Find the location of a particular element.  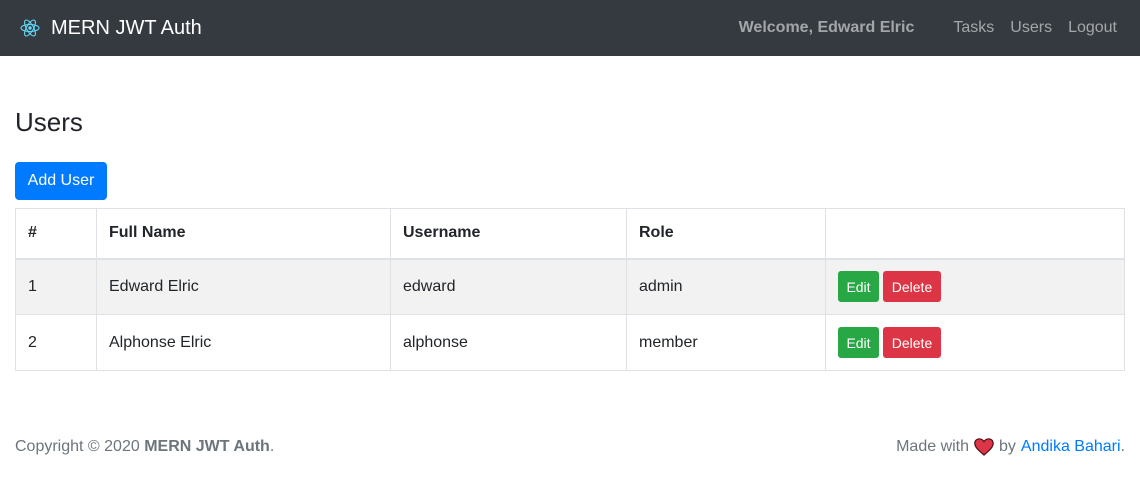

page-title: Users is located at coordinates (49, 122).